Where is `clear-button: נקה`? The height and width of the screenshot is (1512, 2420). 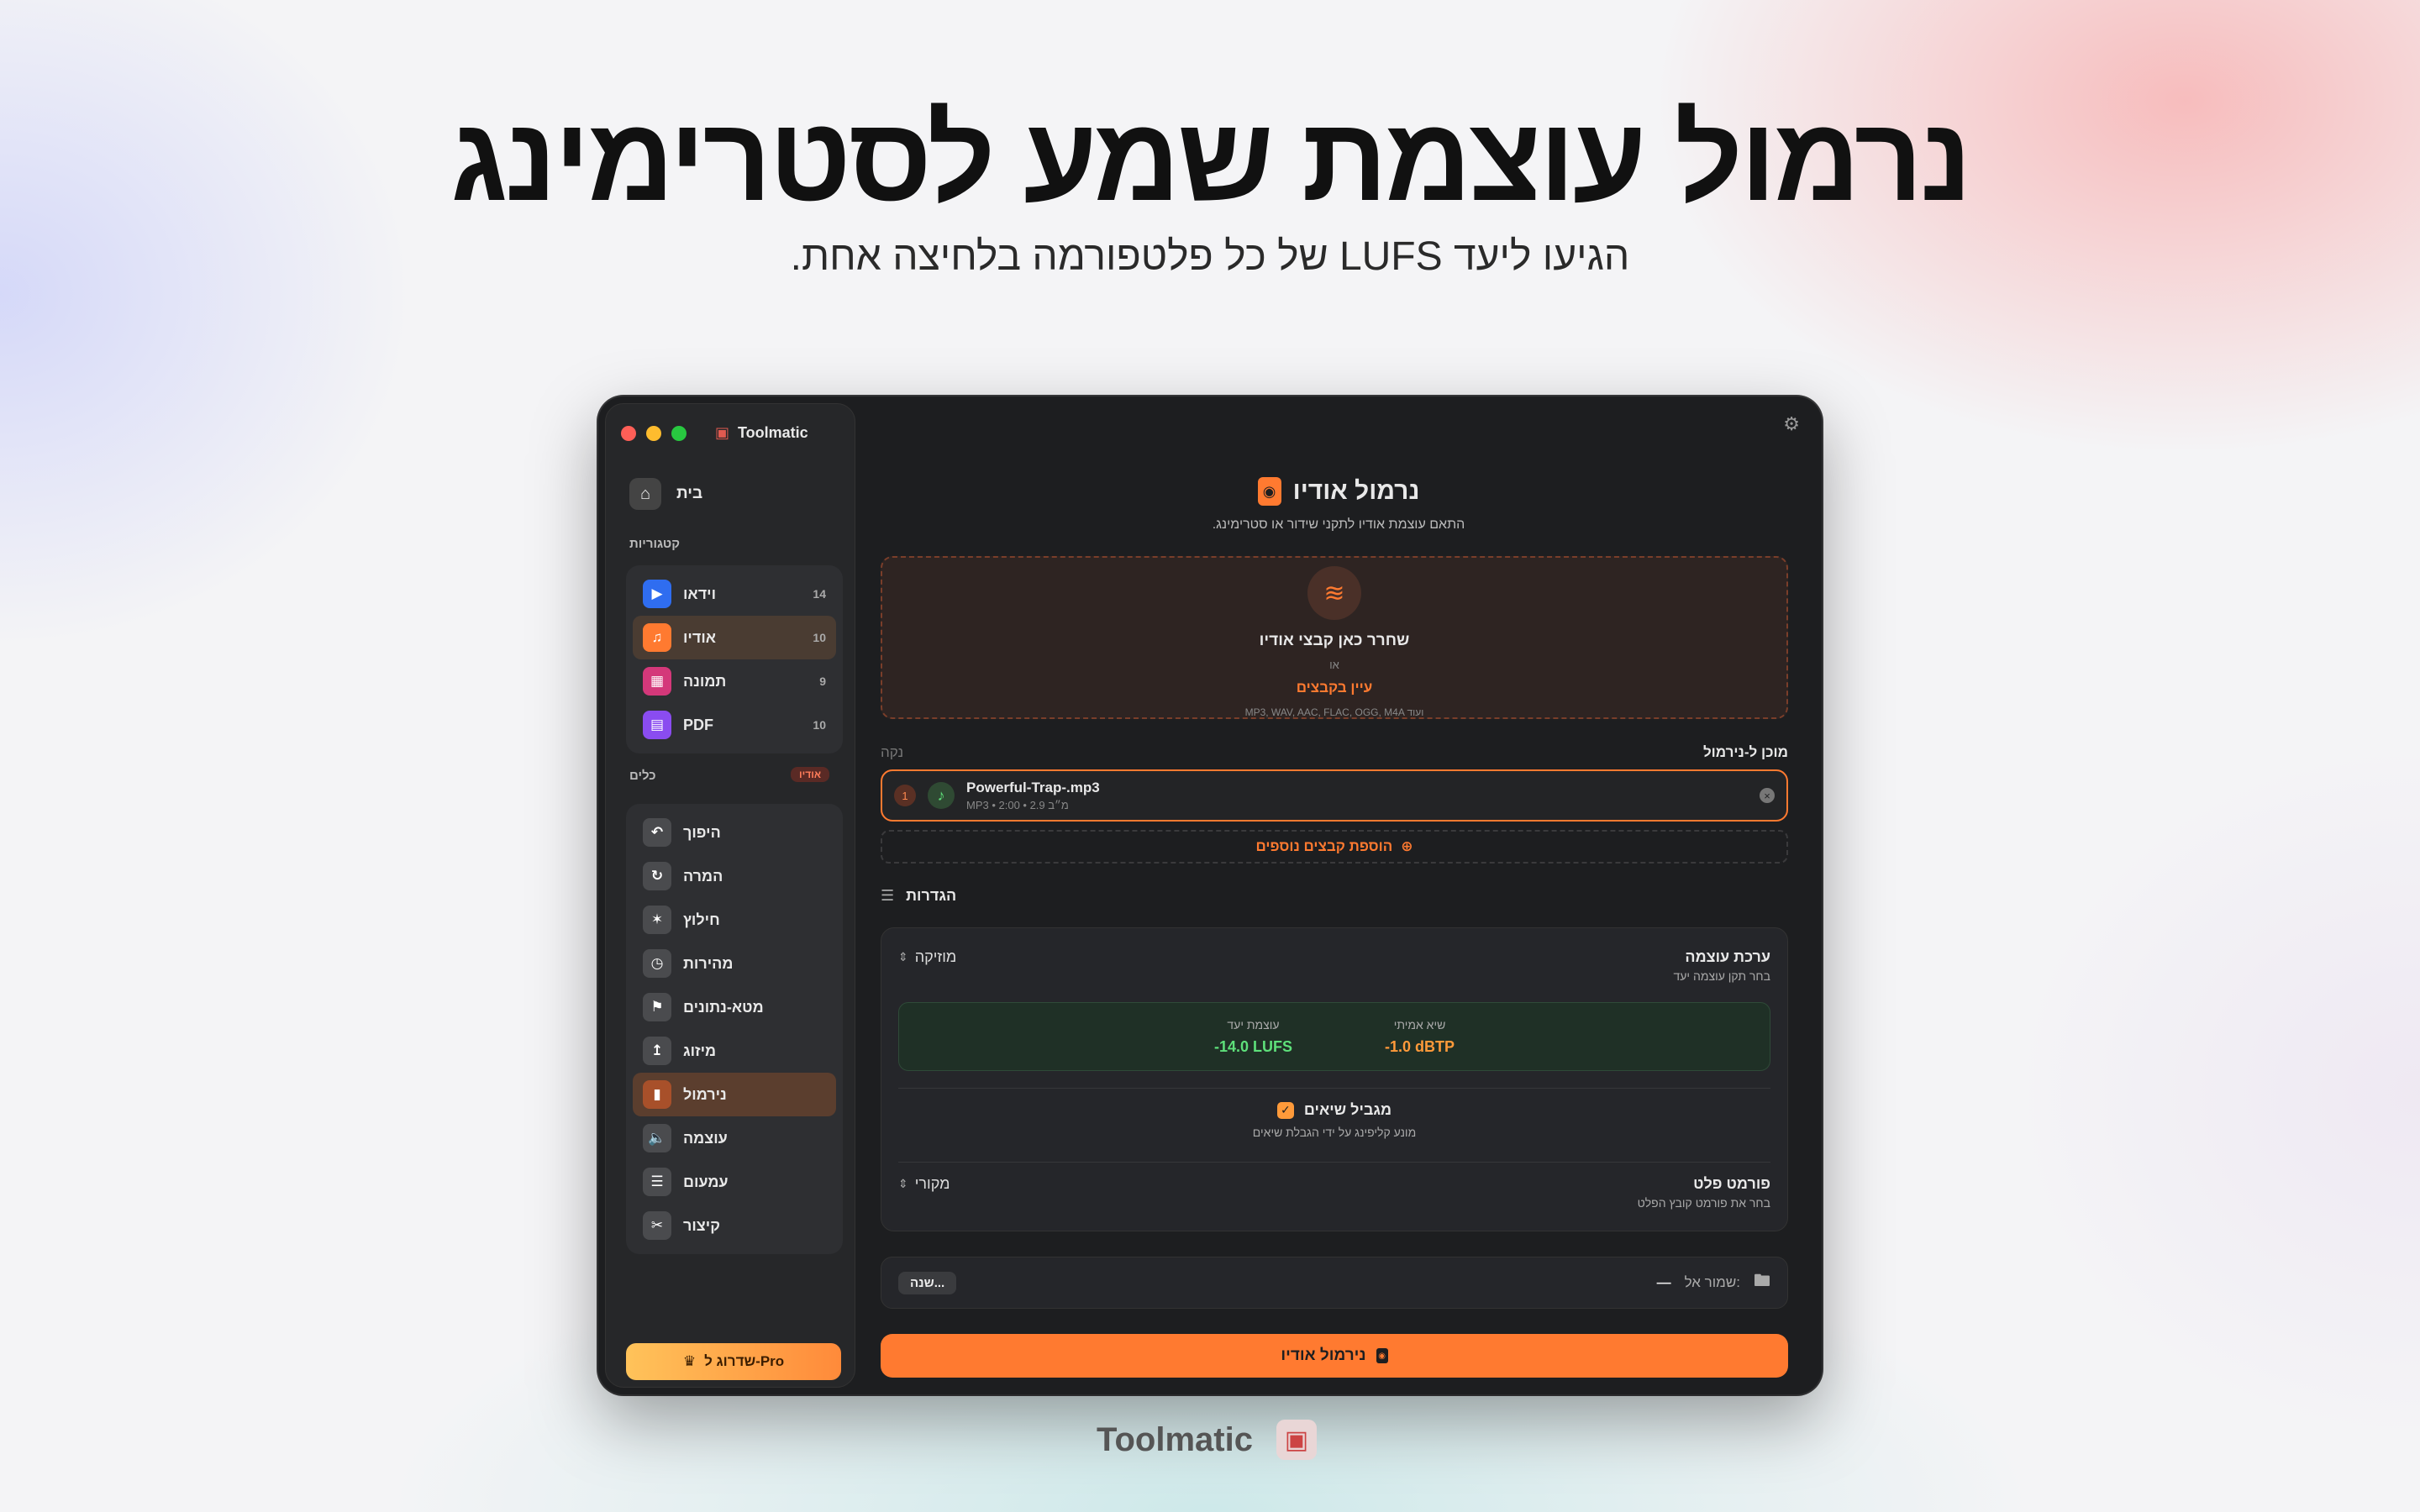
clear-button: נקה is located at coordinates (892, 752).